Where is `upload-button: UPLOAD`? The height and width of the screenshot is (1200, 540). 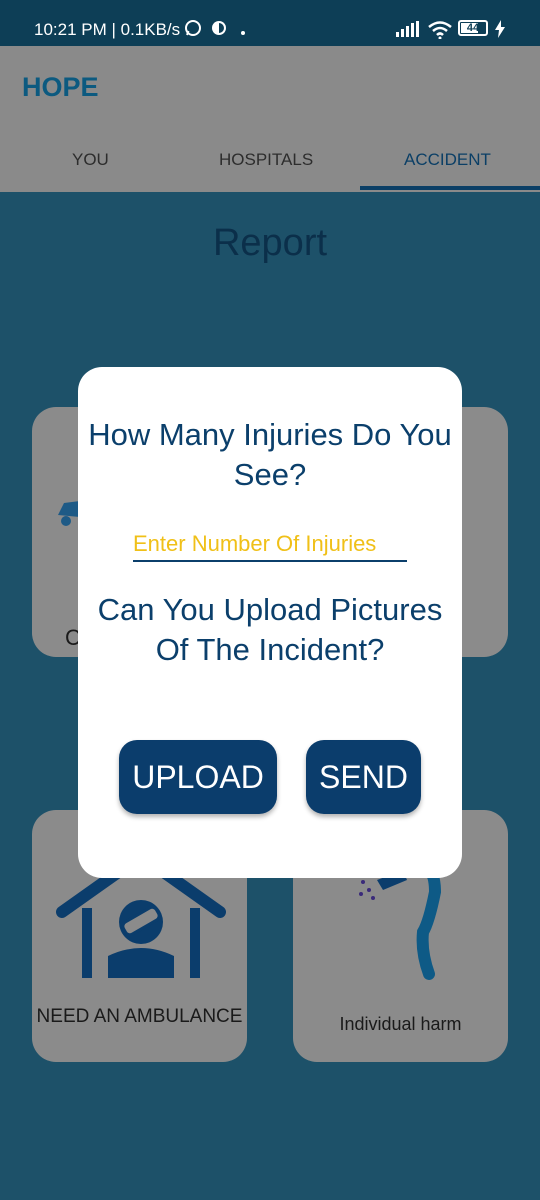
upload-button: UPLOAD is located at coordinates (198, 777).